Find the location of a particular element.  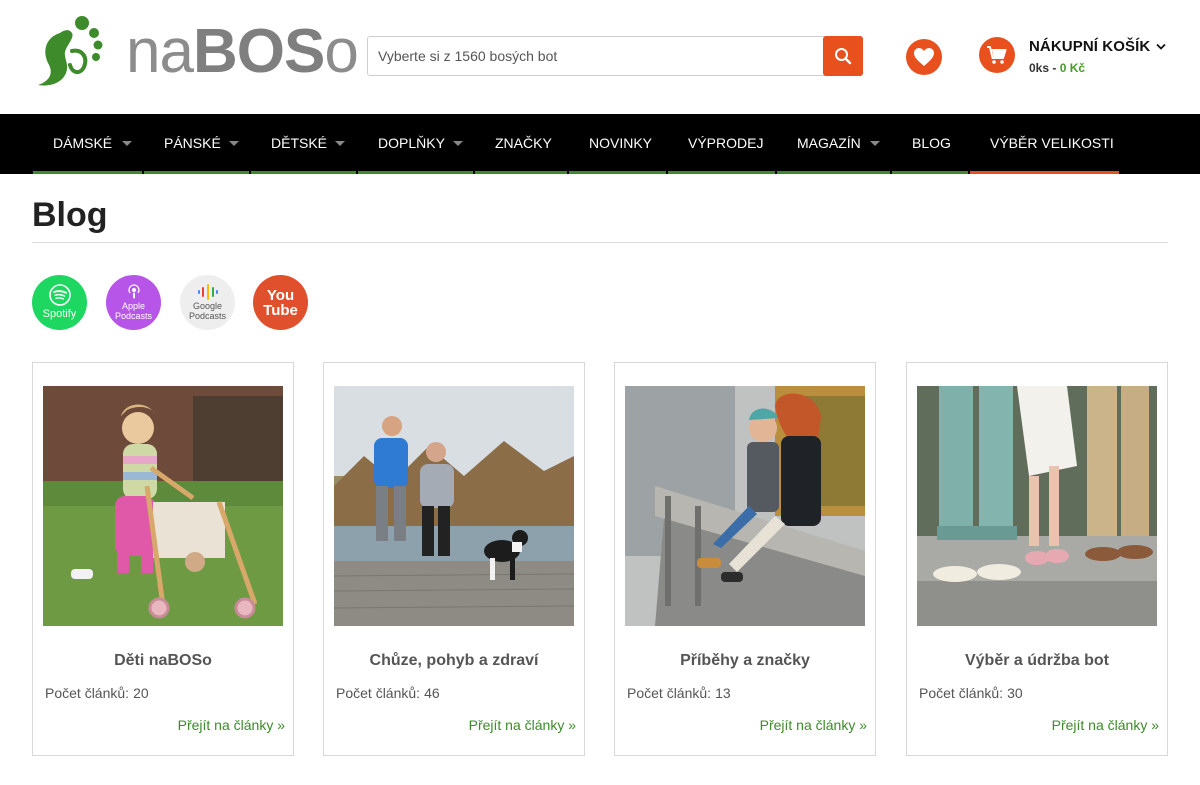

search-bar is located at coordinates (615, 56).